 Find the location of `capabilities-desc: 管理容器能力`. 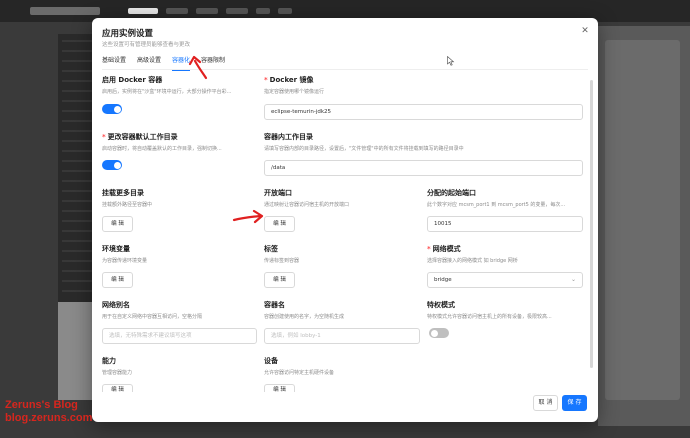

capabilities-desc: 管理容器能力 is located at coordinates (117, 373).